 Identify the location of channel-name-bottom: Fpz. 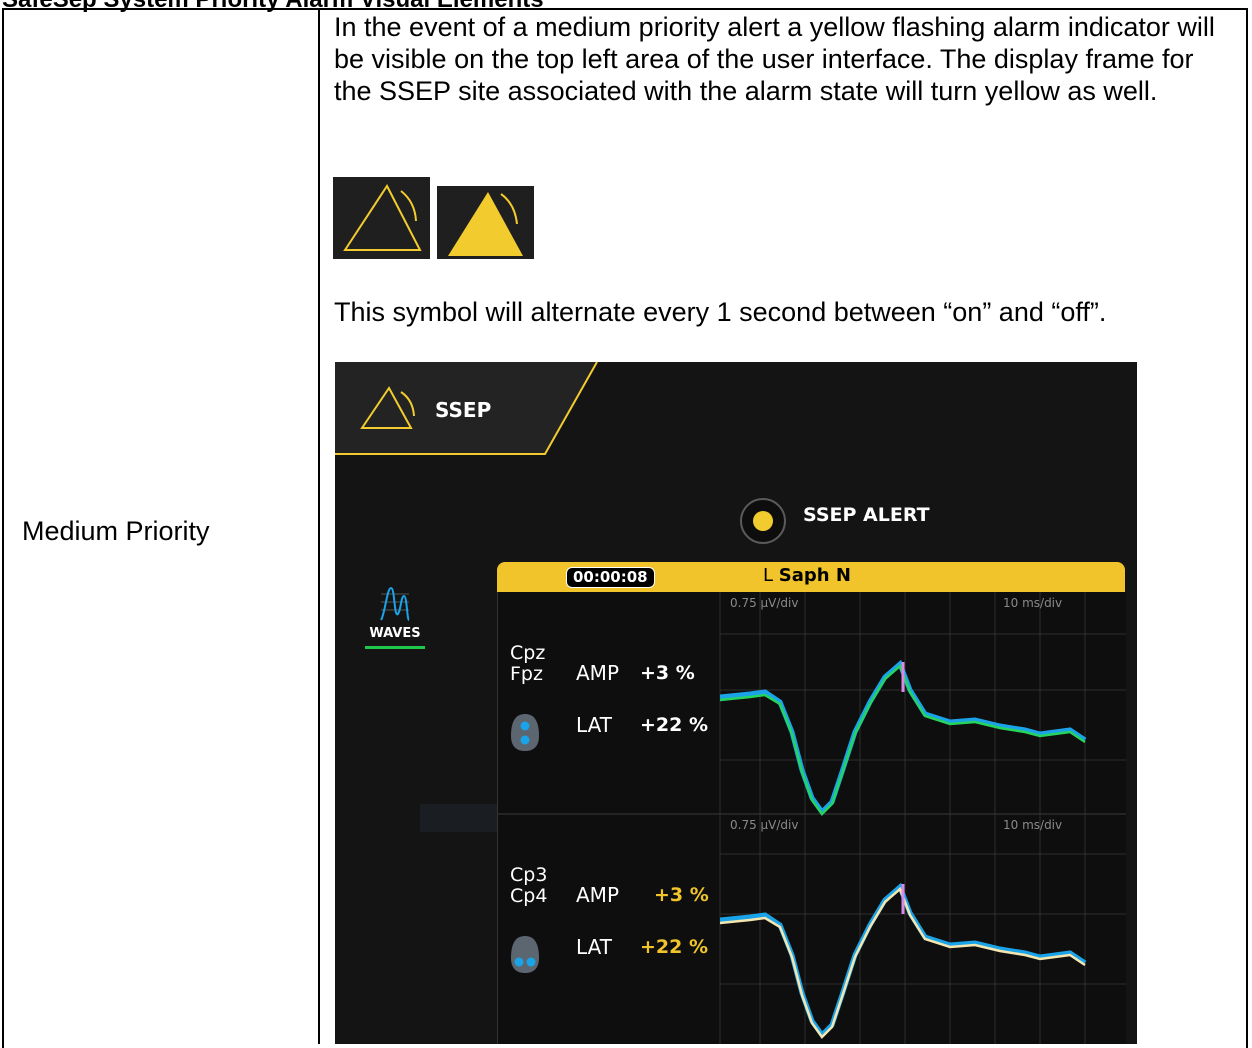
(526, 674).